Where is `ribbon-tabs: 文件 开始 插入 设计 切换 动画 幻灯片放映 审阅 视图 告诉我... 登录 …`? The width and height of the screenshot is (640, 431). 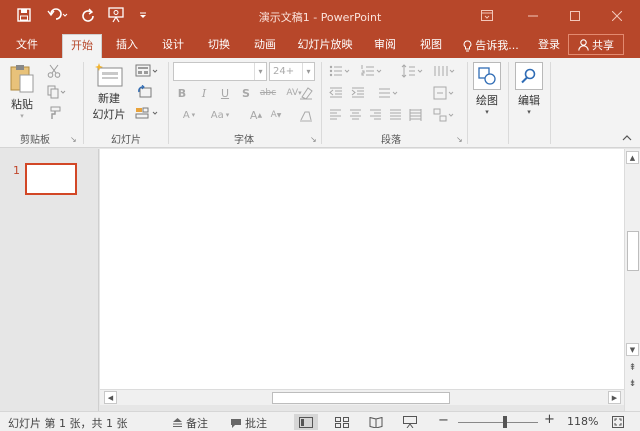 ribbon-tabs: 文件 开始 插入 设计 切换 动画 幻灯片放映 审阅 视图 告诉我... 登录 … is located at coordinates (320, 44).